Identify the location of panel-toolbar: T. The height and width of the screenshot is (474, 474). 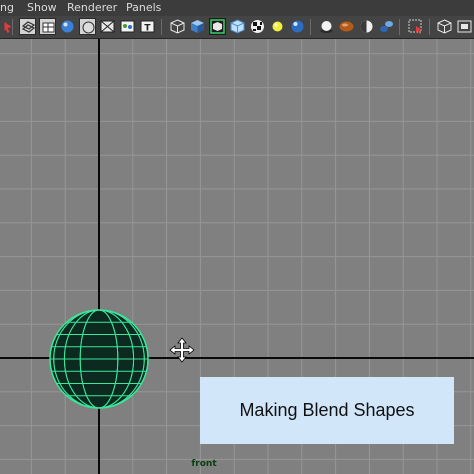
(237, 27).